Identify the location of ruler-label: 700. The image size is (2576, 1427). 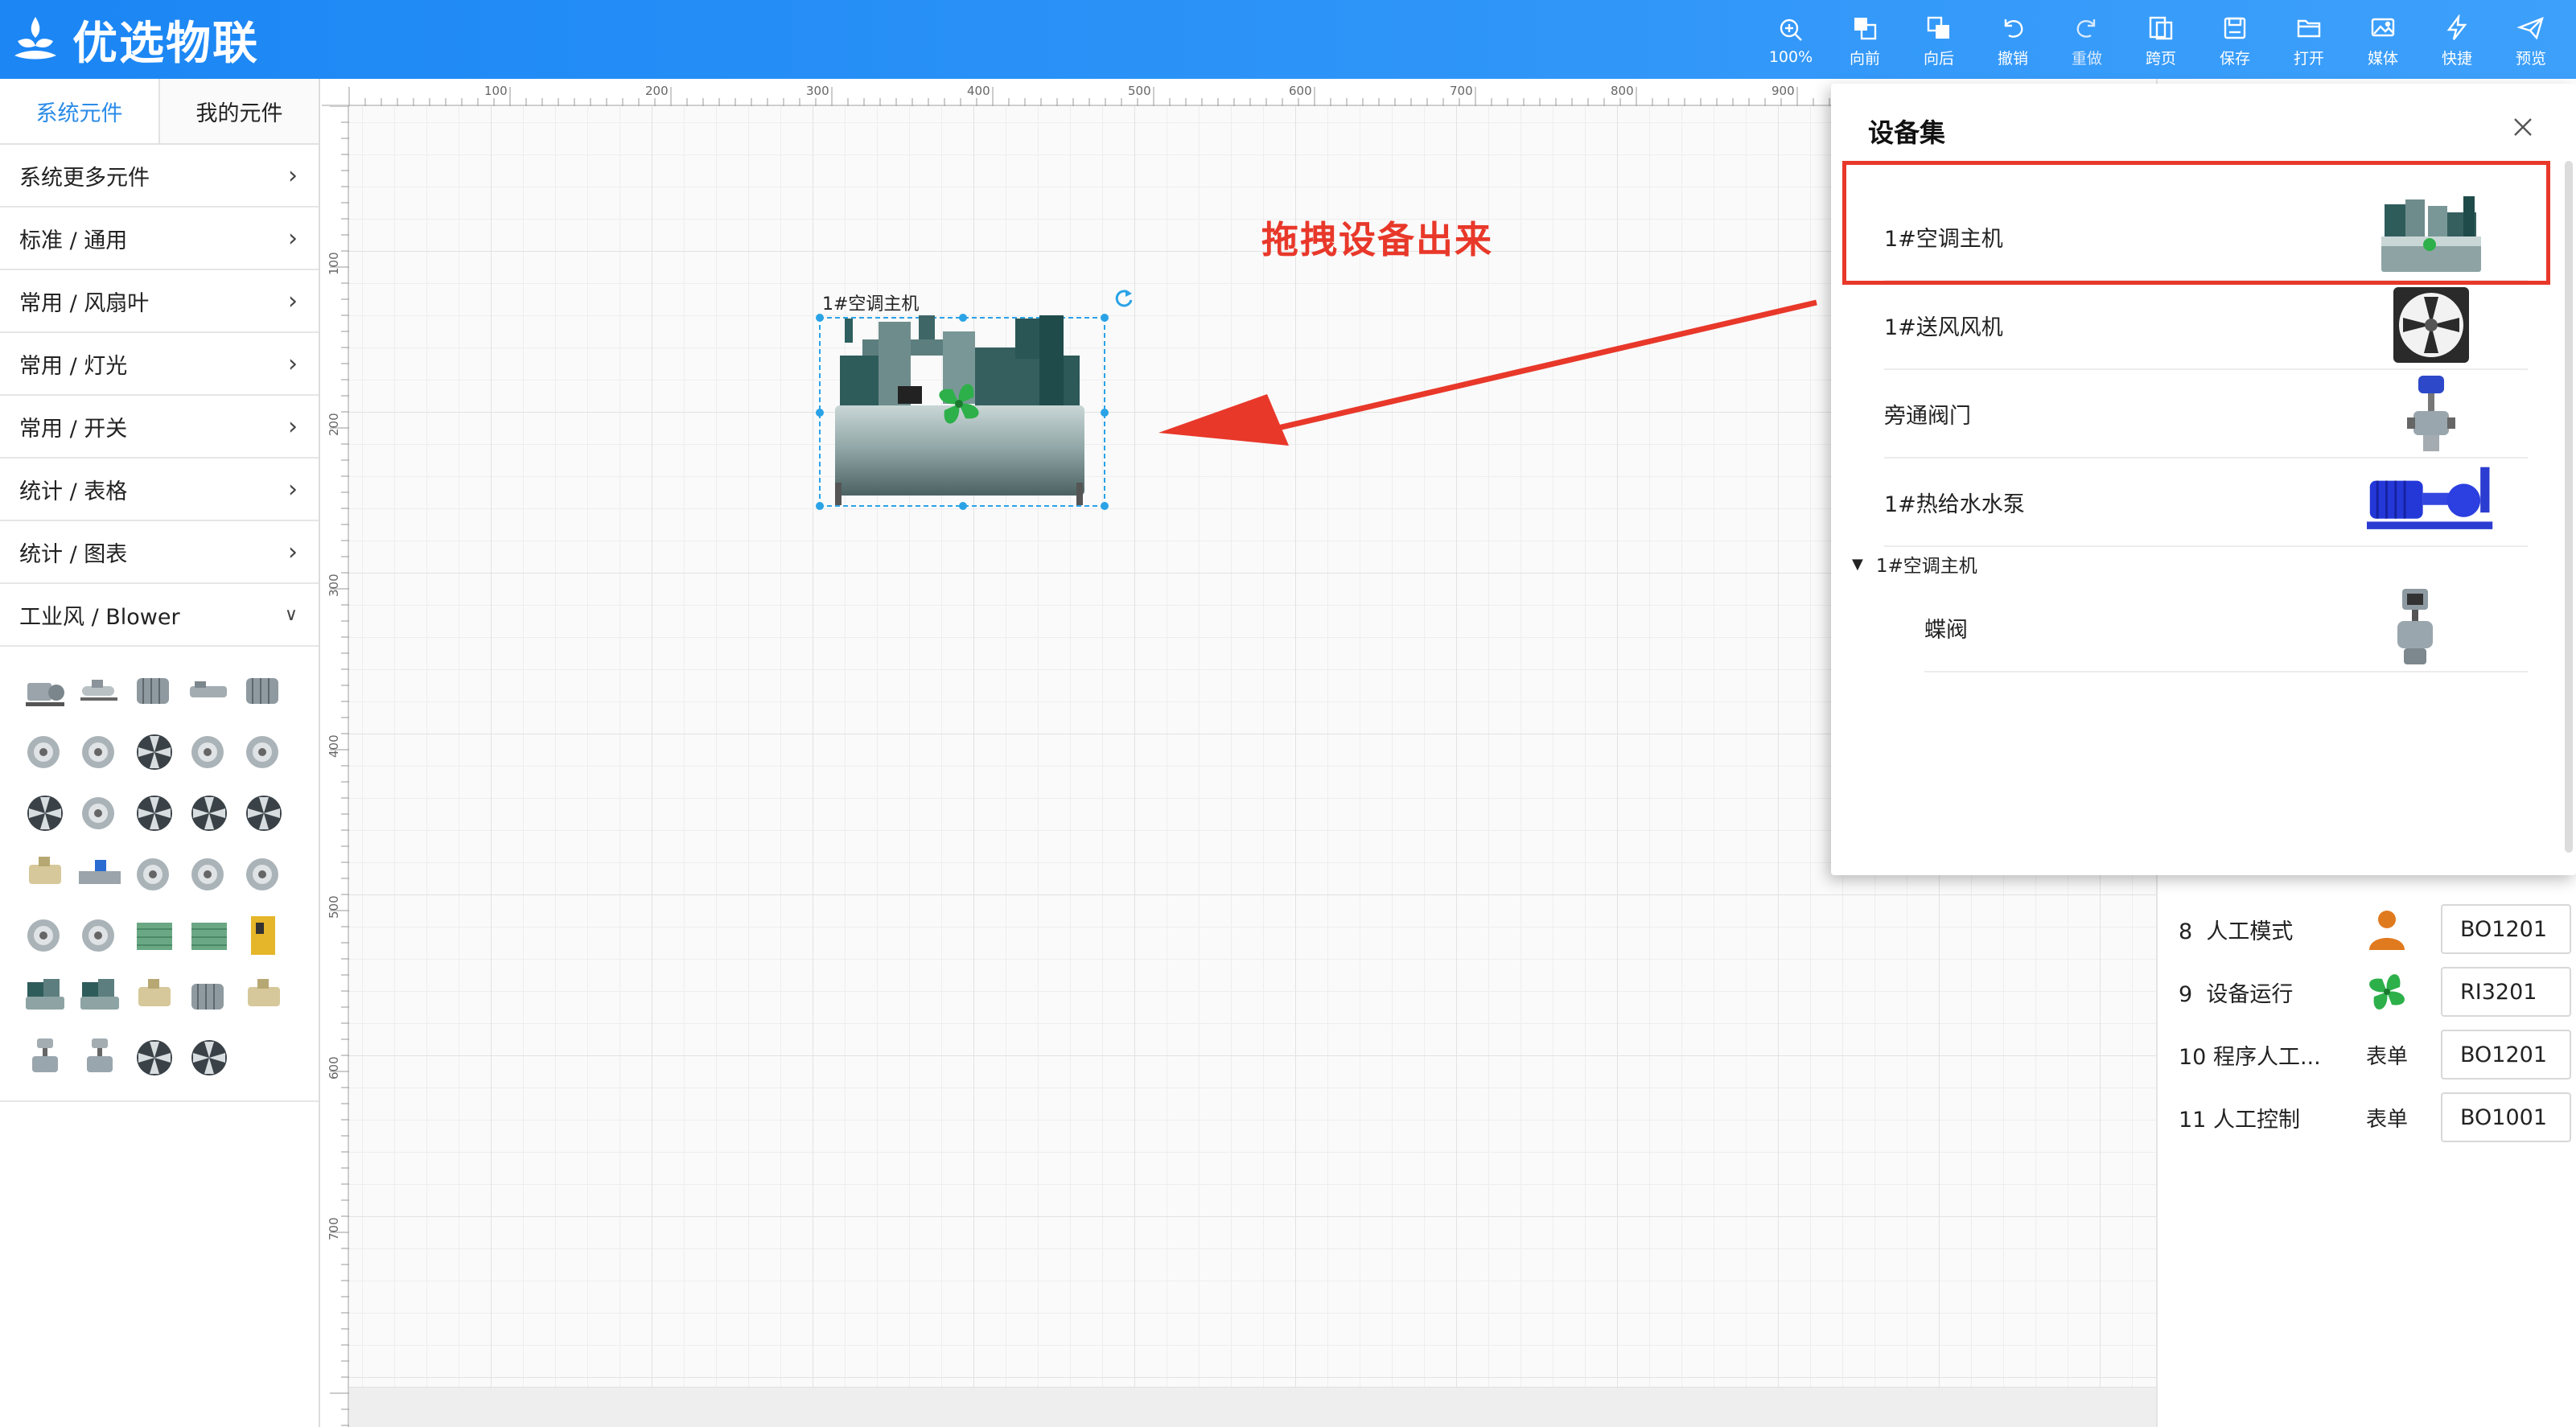
(334, 1228).